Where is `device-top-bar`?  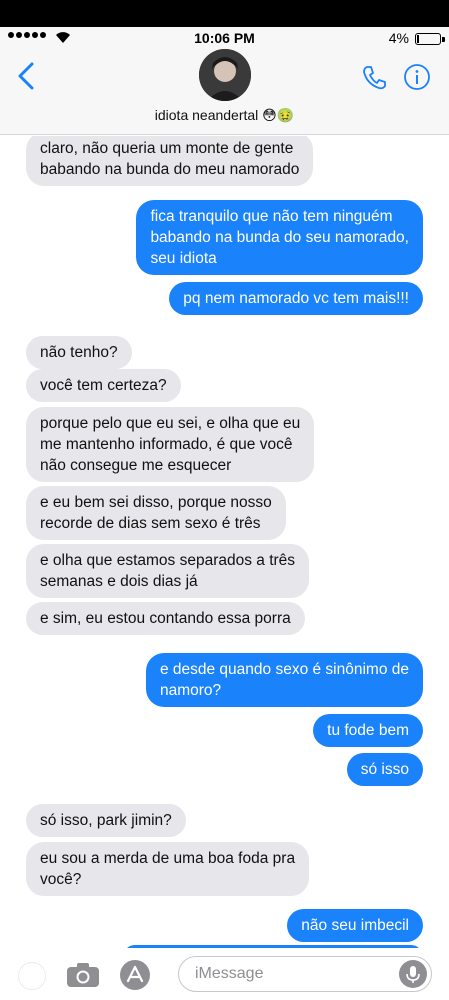 device-top-bar is located at coordinates (224, 13).